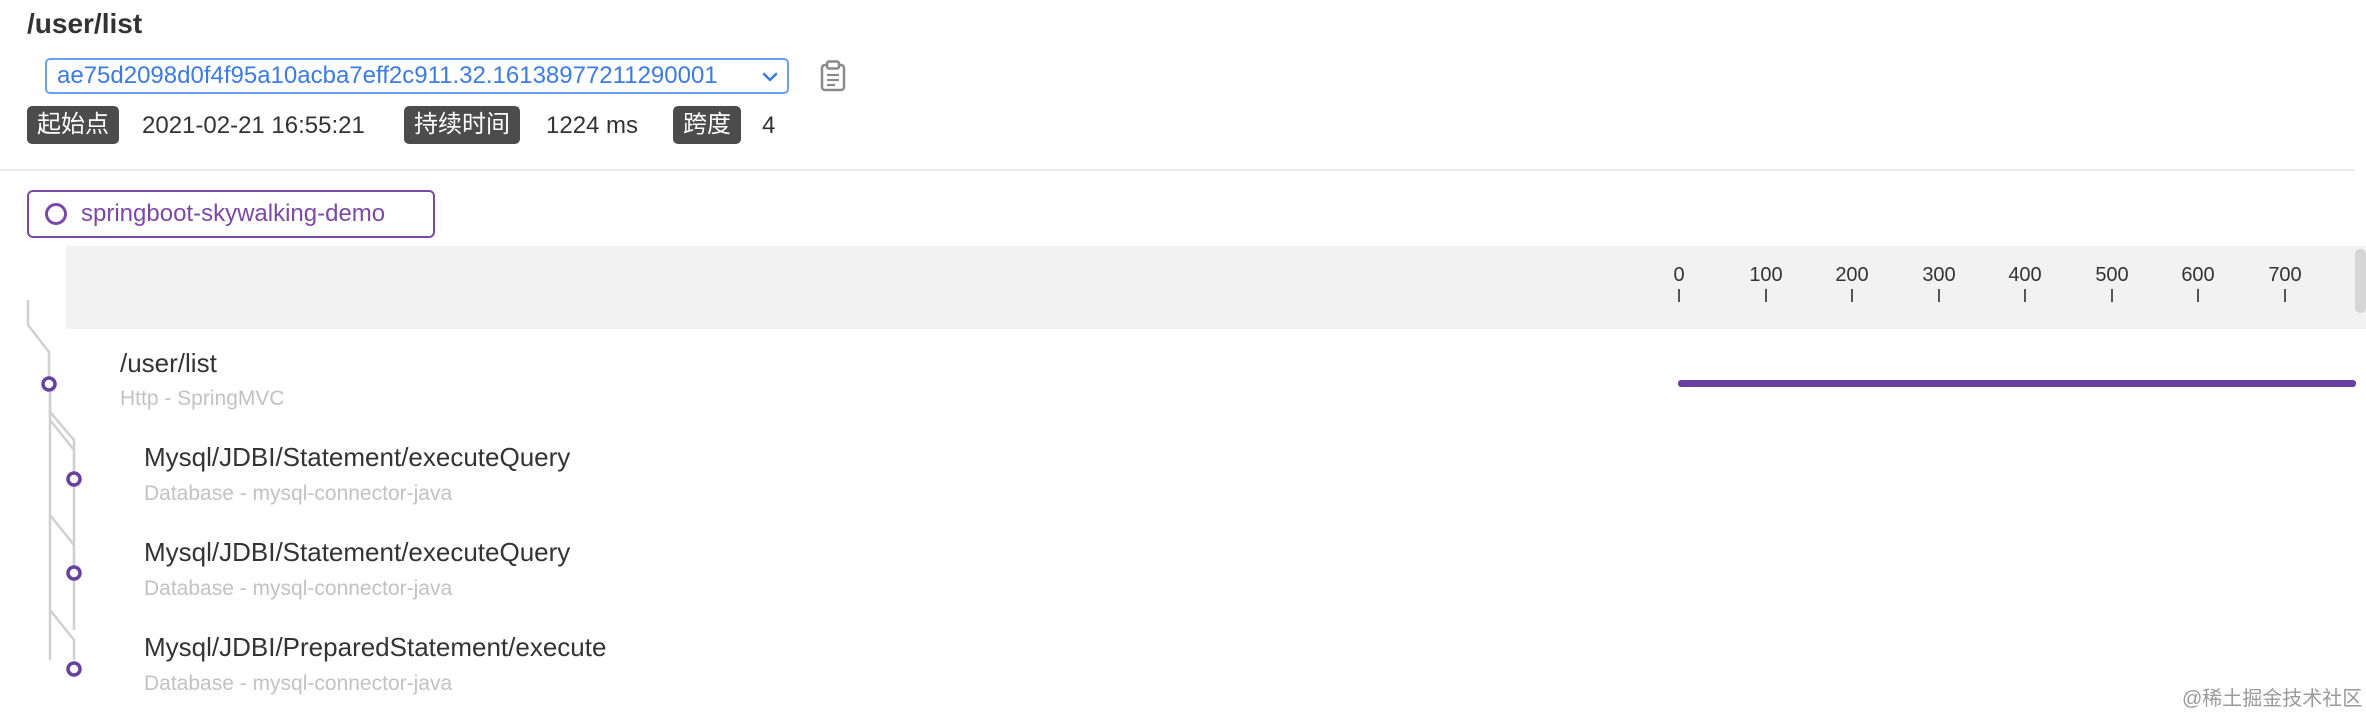  I want to click on timeline-tick-label: 400, so click(2025, 275).